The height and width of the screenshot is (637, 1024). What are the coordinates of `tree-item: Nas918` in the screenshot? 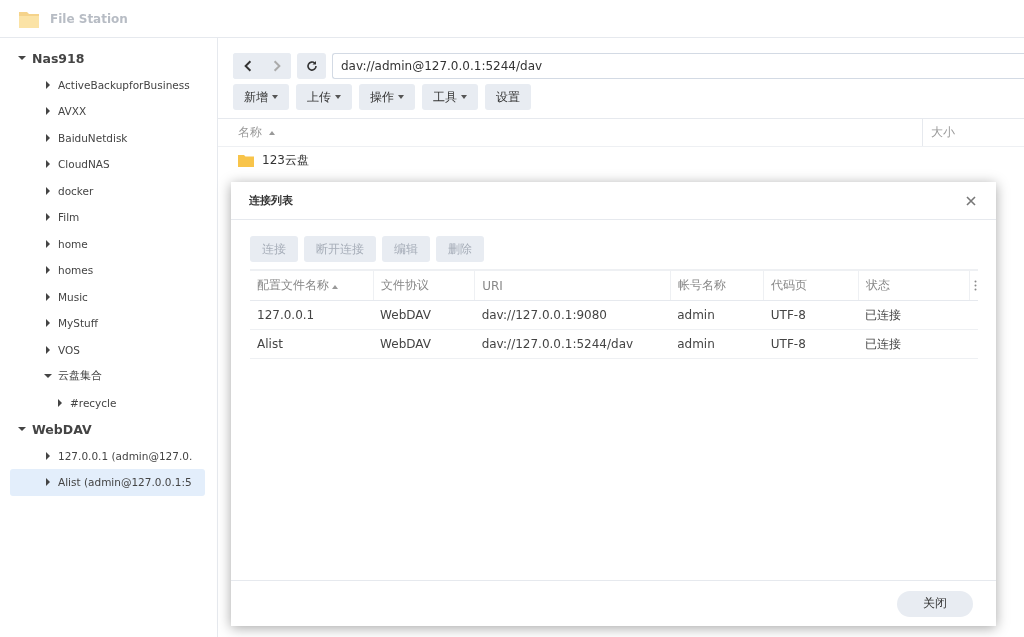 It's located at (102, 58).